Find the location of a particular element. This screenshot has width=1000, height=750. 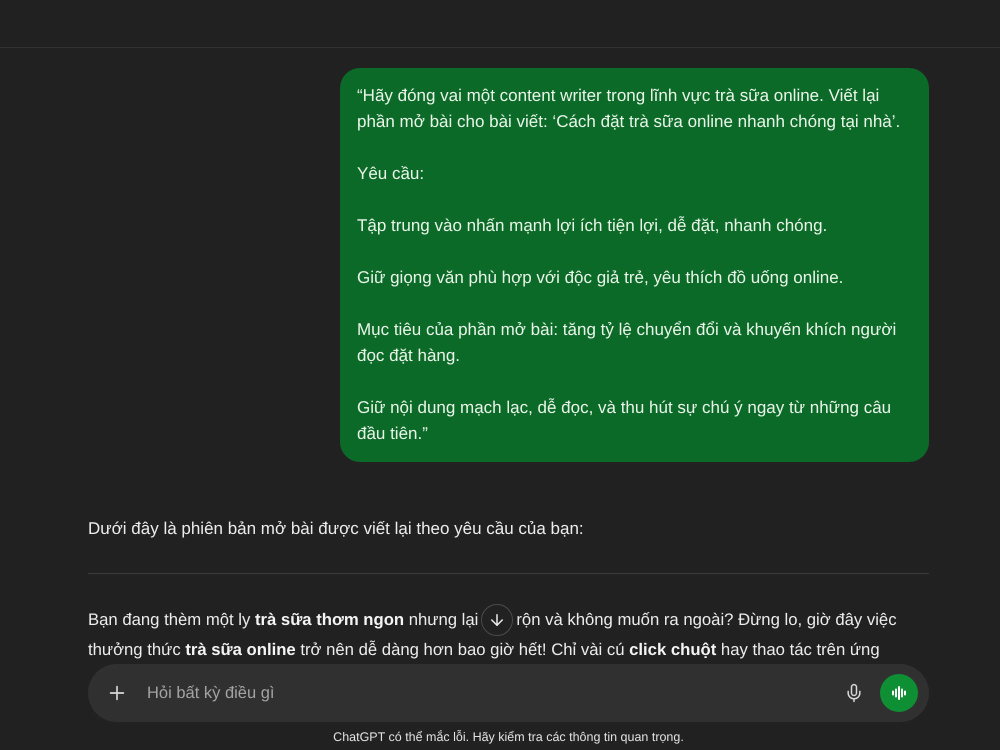

response-text: Dưới đây là phiên bản mở bài được viết lại theo yêu cầu của bạn: is located at coordinates (336, 529).